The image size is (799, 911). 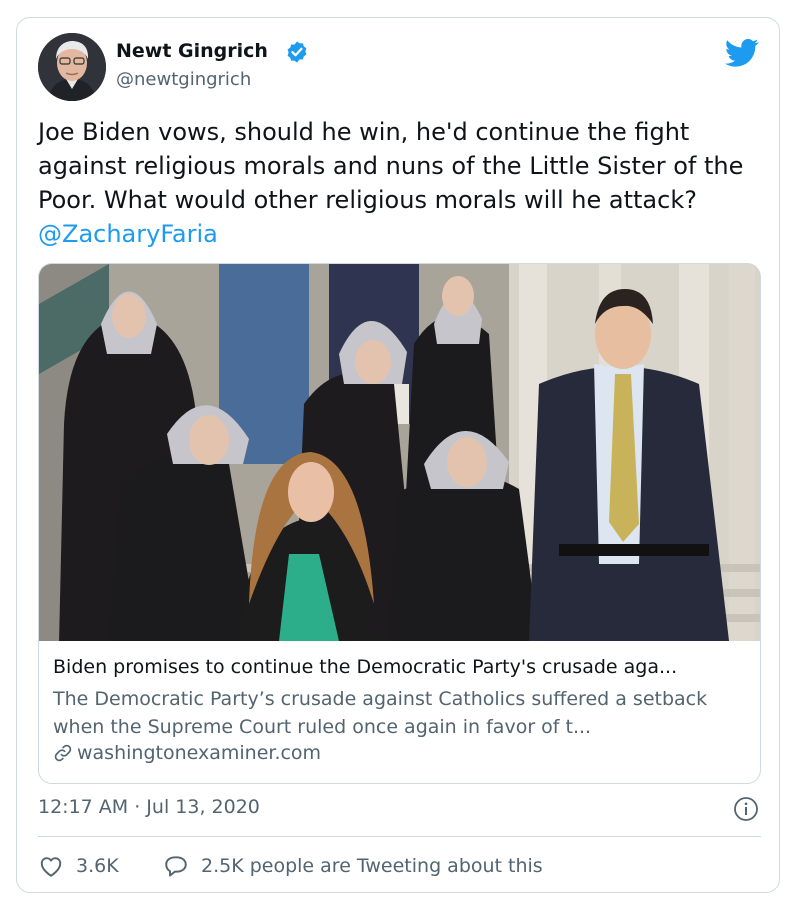 I want to click on twitter-bird-icon, so click(x=742, y=53).